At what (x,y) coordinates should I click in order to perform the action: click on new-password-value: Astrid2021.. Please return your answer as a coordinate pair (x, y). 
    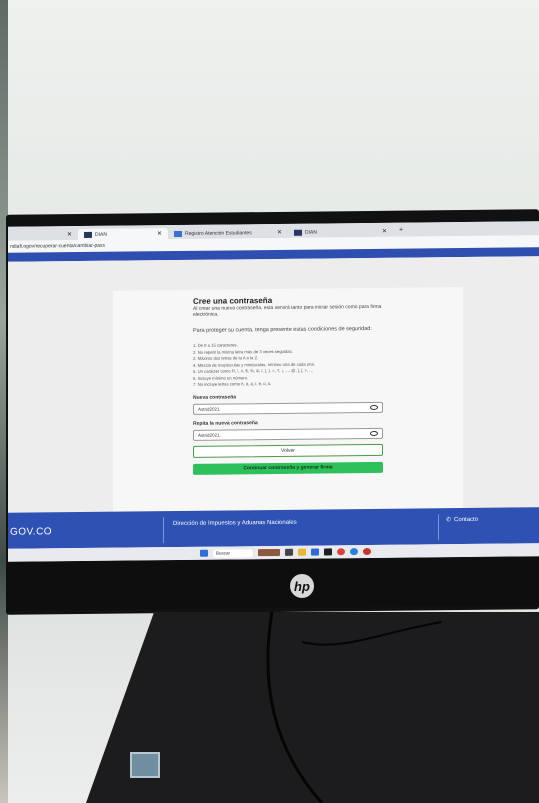
    Looking at the image, I should click on (209, 409).